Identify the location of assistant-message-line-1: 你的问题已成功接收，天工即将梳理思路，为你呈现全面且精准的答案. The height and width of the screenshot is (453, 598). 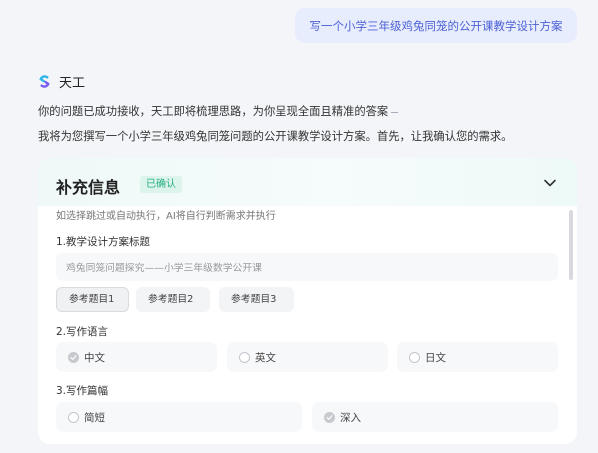
(218, 111).